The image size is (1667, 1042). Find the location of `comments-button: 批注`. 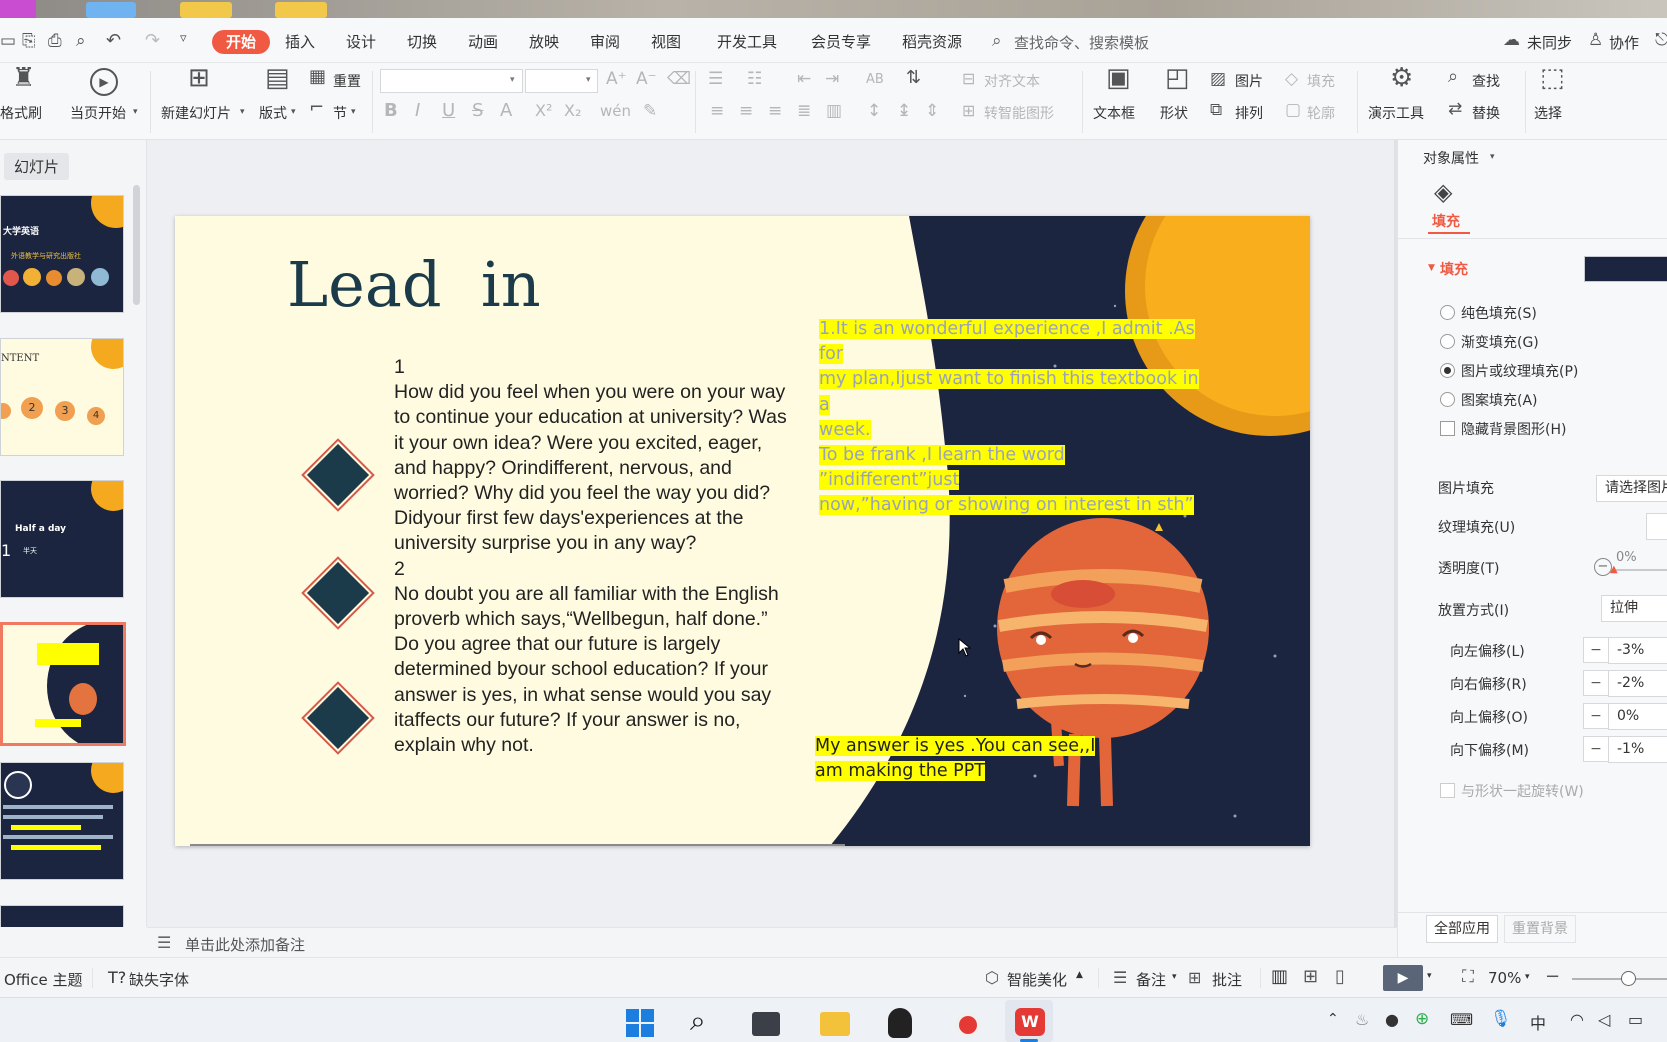

comments-button: 批注 is located at coordinates (1227, 979).